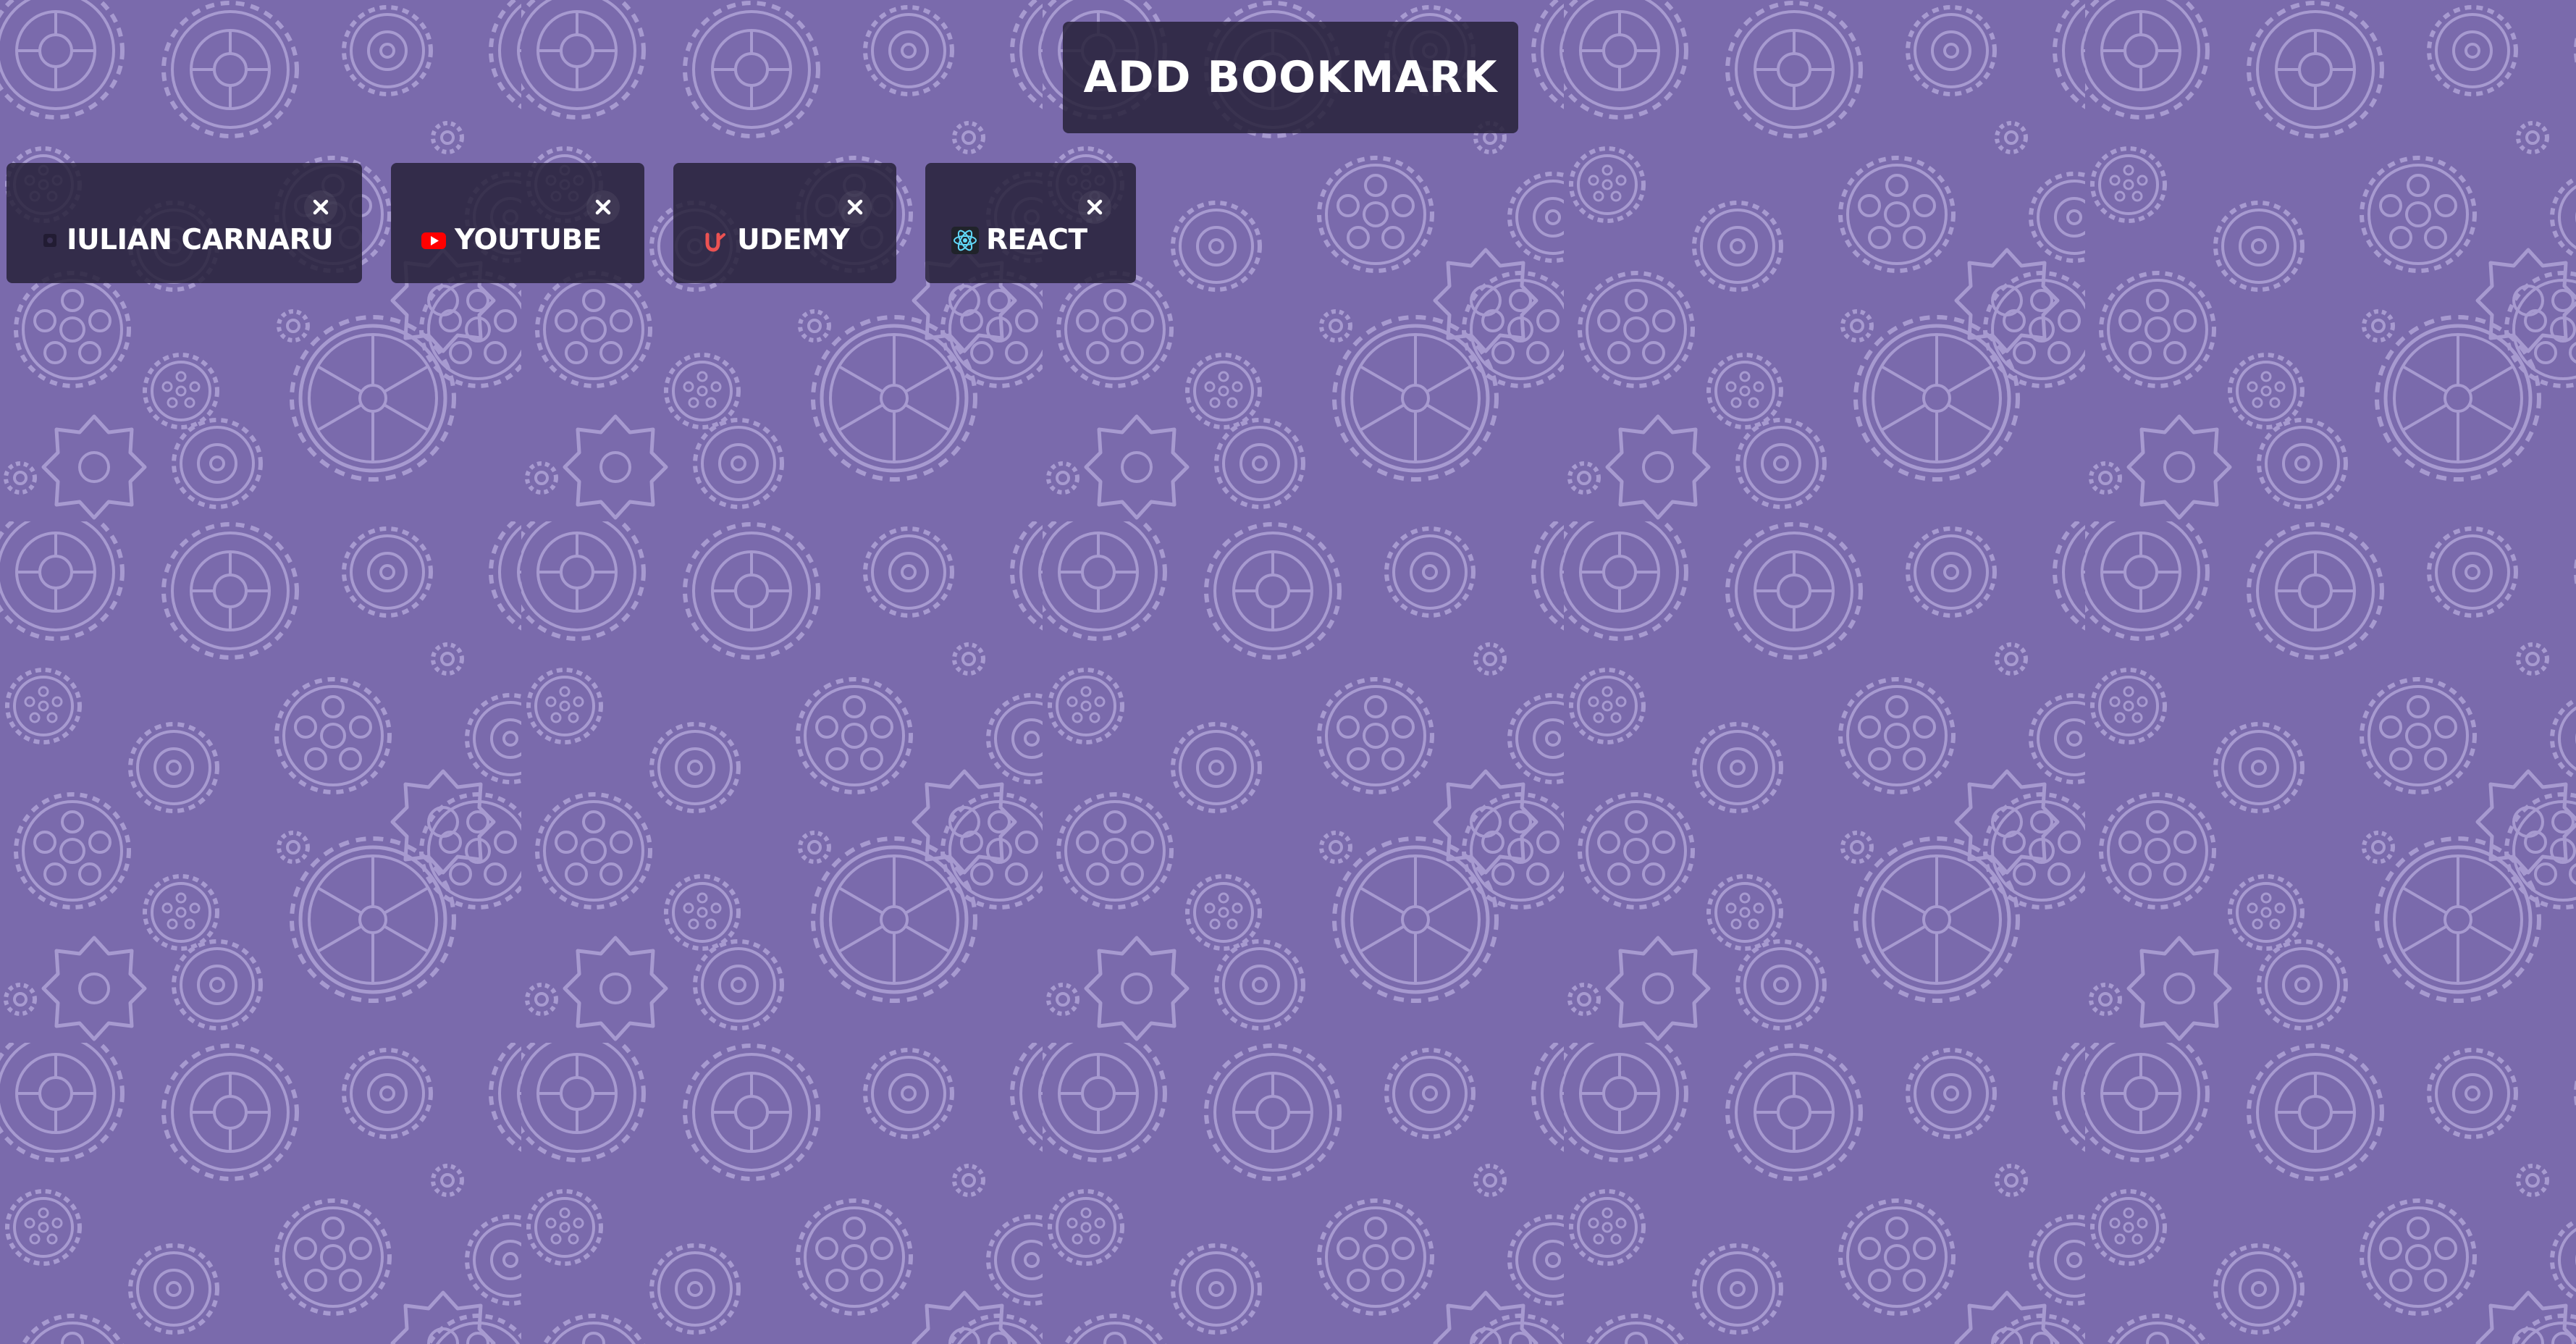 The height and width of the screenshot is (1344, 2576). I want to click on udemy-icon, so click(716, 240).